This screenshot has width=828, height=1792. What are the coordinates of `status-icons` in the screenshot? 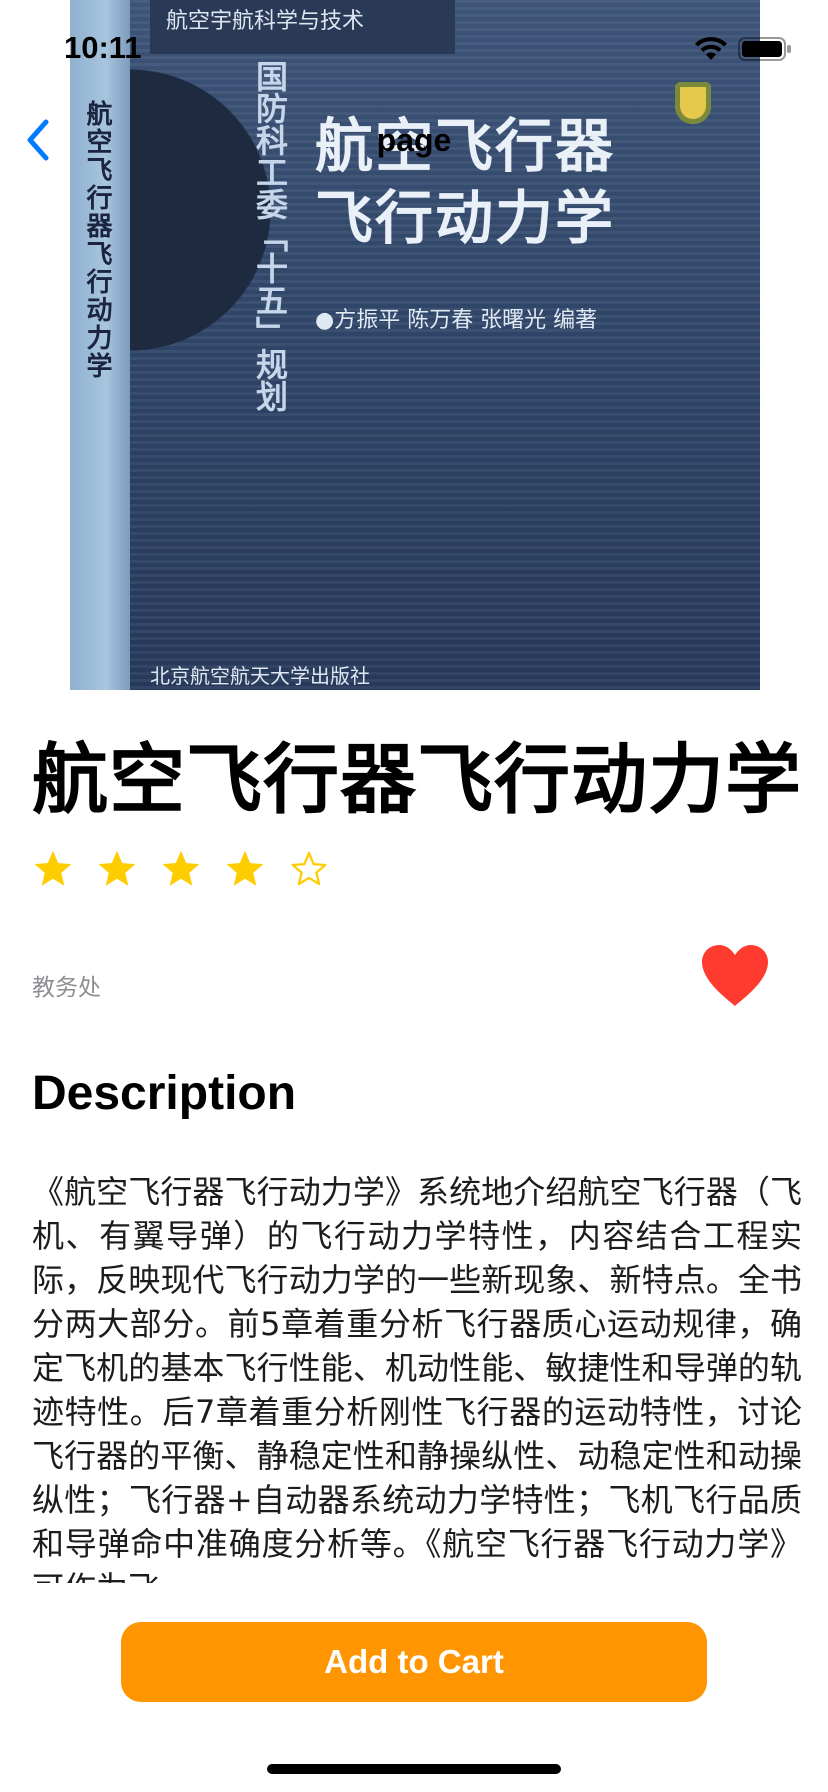 It's located at (743, 49).